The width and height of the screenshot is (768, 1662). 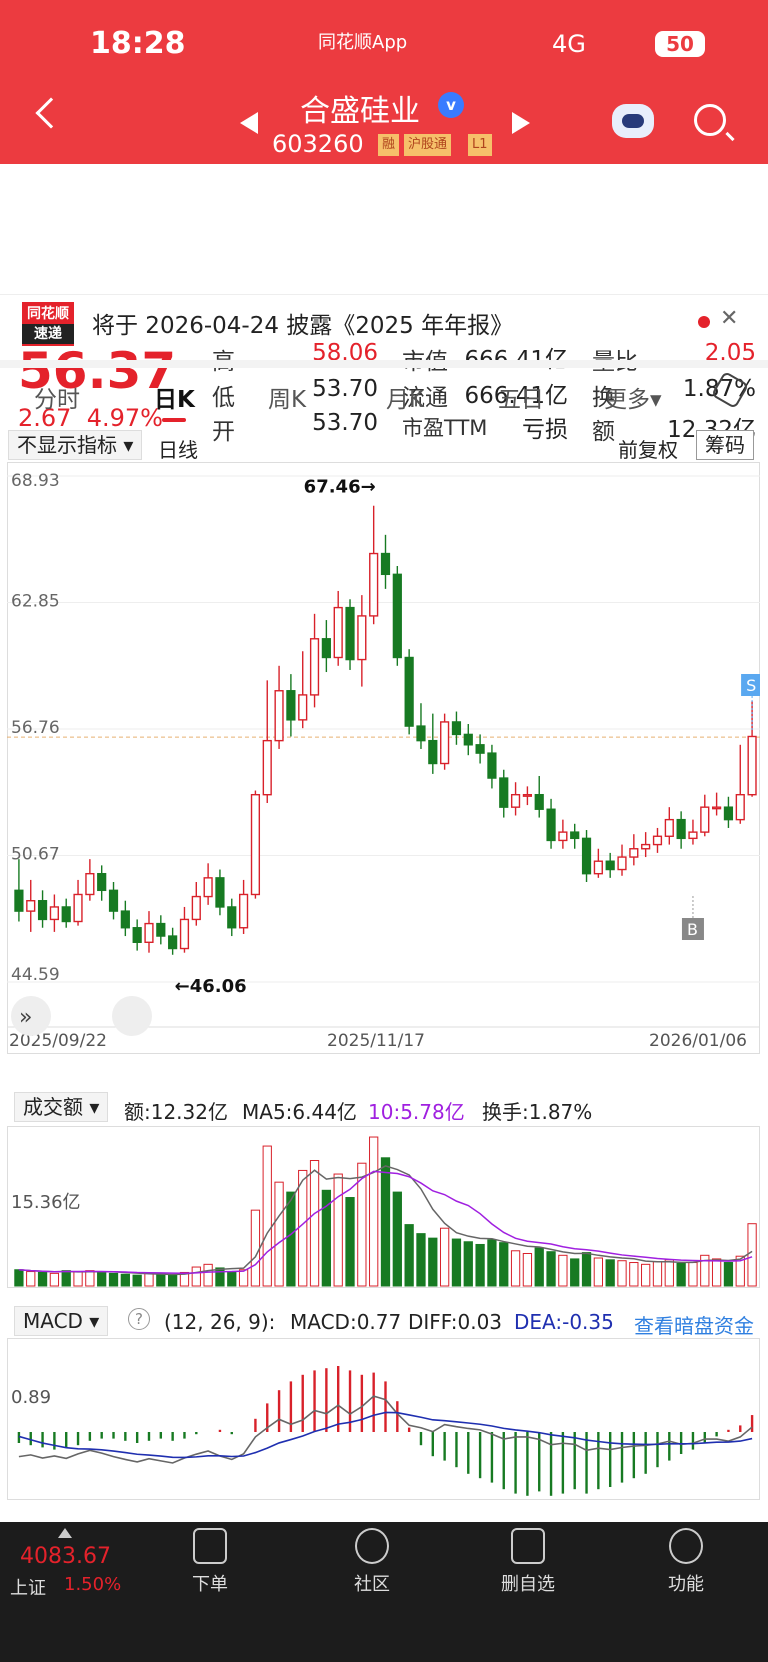 What do you see at coordinates (692, 929) in the screenshot?
I see `buy-tag: B` at bounding box center [692, 929].